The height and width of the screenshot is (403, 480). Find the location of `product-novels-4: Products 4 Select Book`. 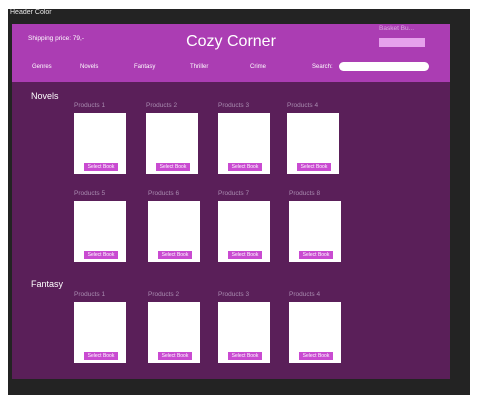

product-novels-4: Products 4 Select Book is located at coordinates (313, 138).